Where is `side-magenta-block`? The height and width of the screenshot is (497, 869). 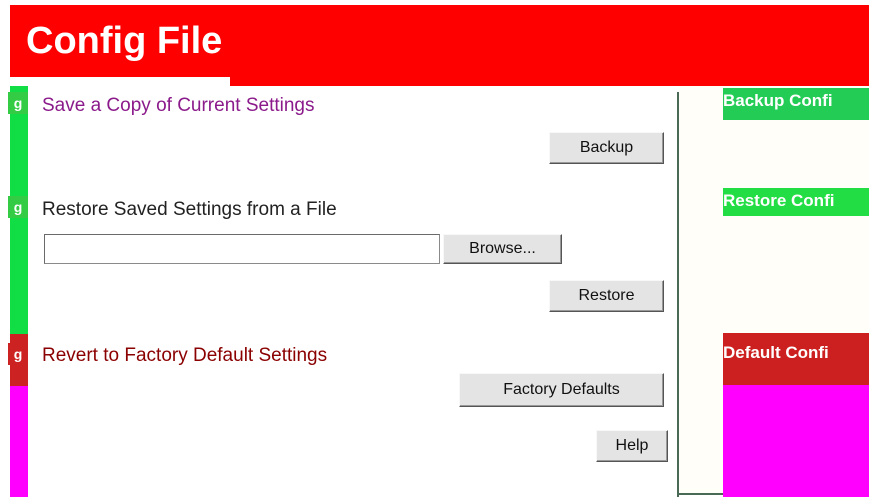 side-magenta-block is located at coordinates (796, 441).